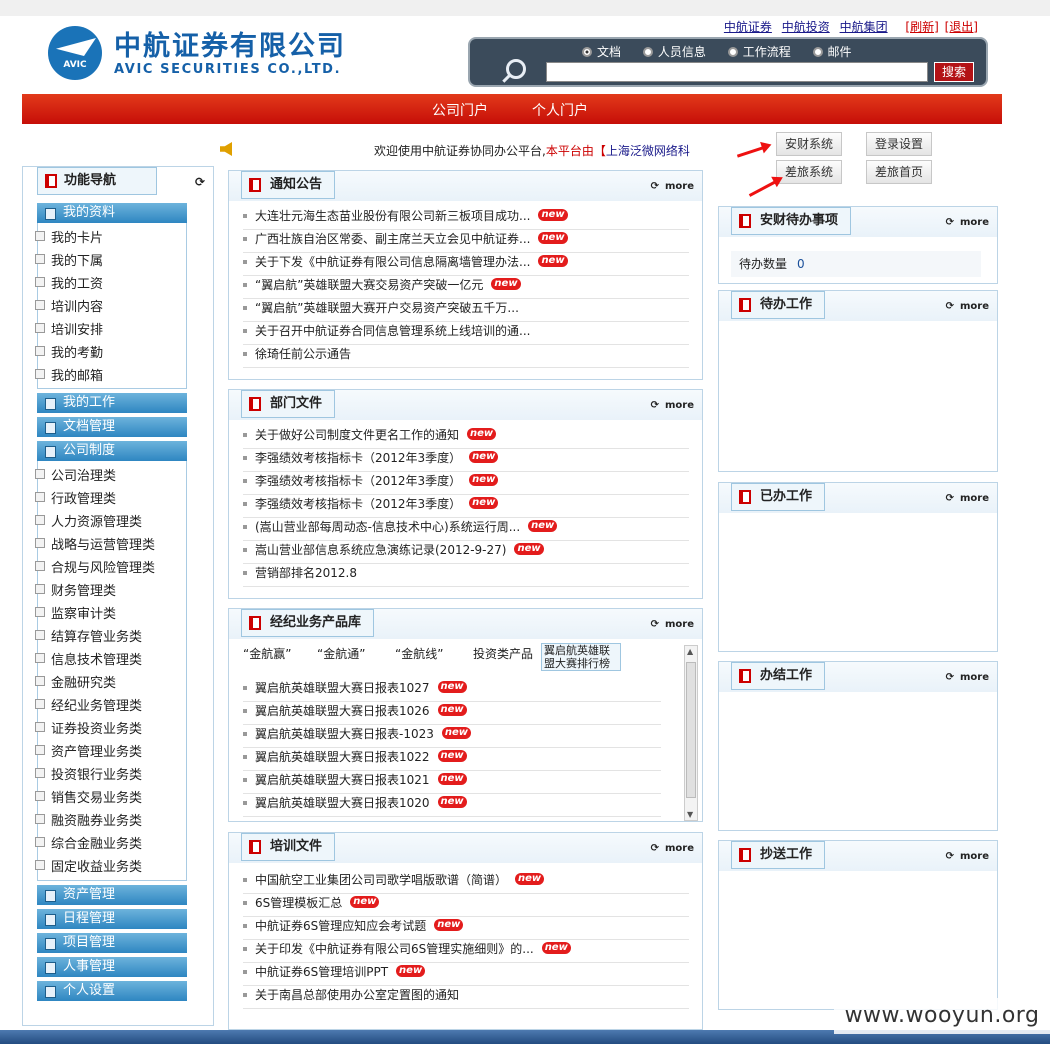 This screenshot has width=1050, height=1044. What do you see at coordinates (69, 305) in the screenshot?
I see `profile-menu-item: 培训内容` at bounding box center [69, 305].